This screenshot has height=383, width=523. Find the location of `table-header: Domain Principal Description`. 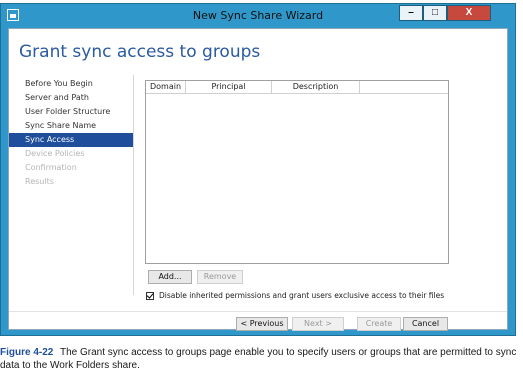

table-header: Domain Principal Description is located at coordinates (297, 87).